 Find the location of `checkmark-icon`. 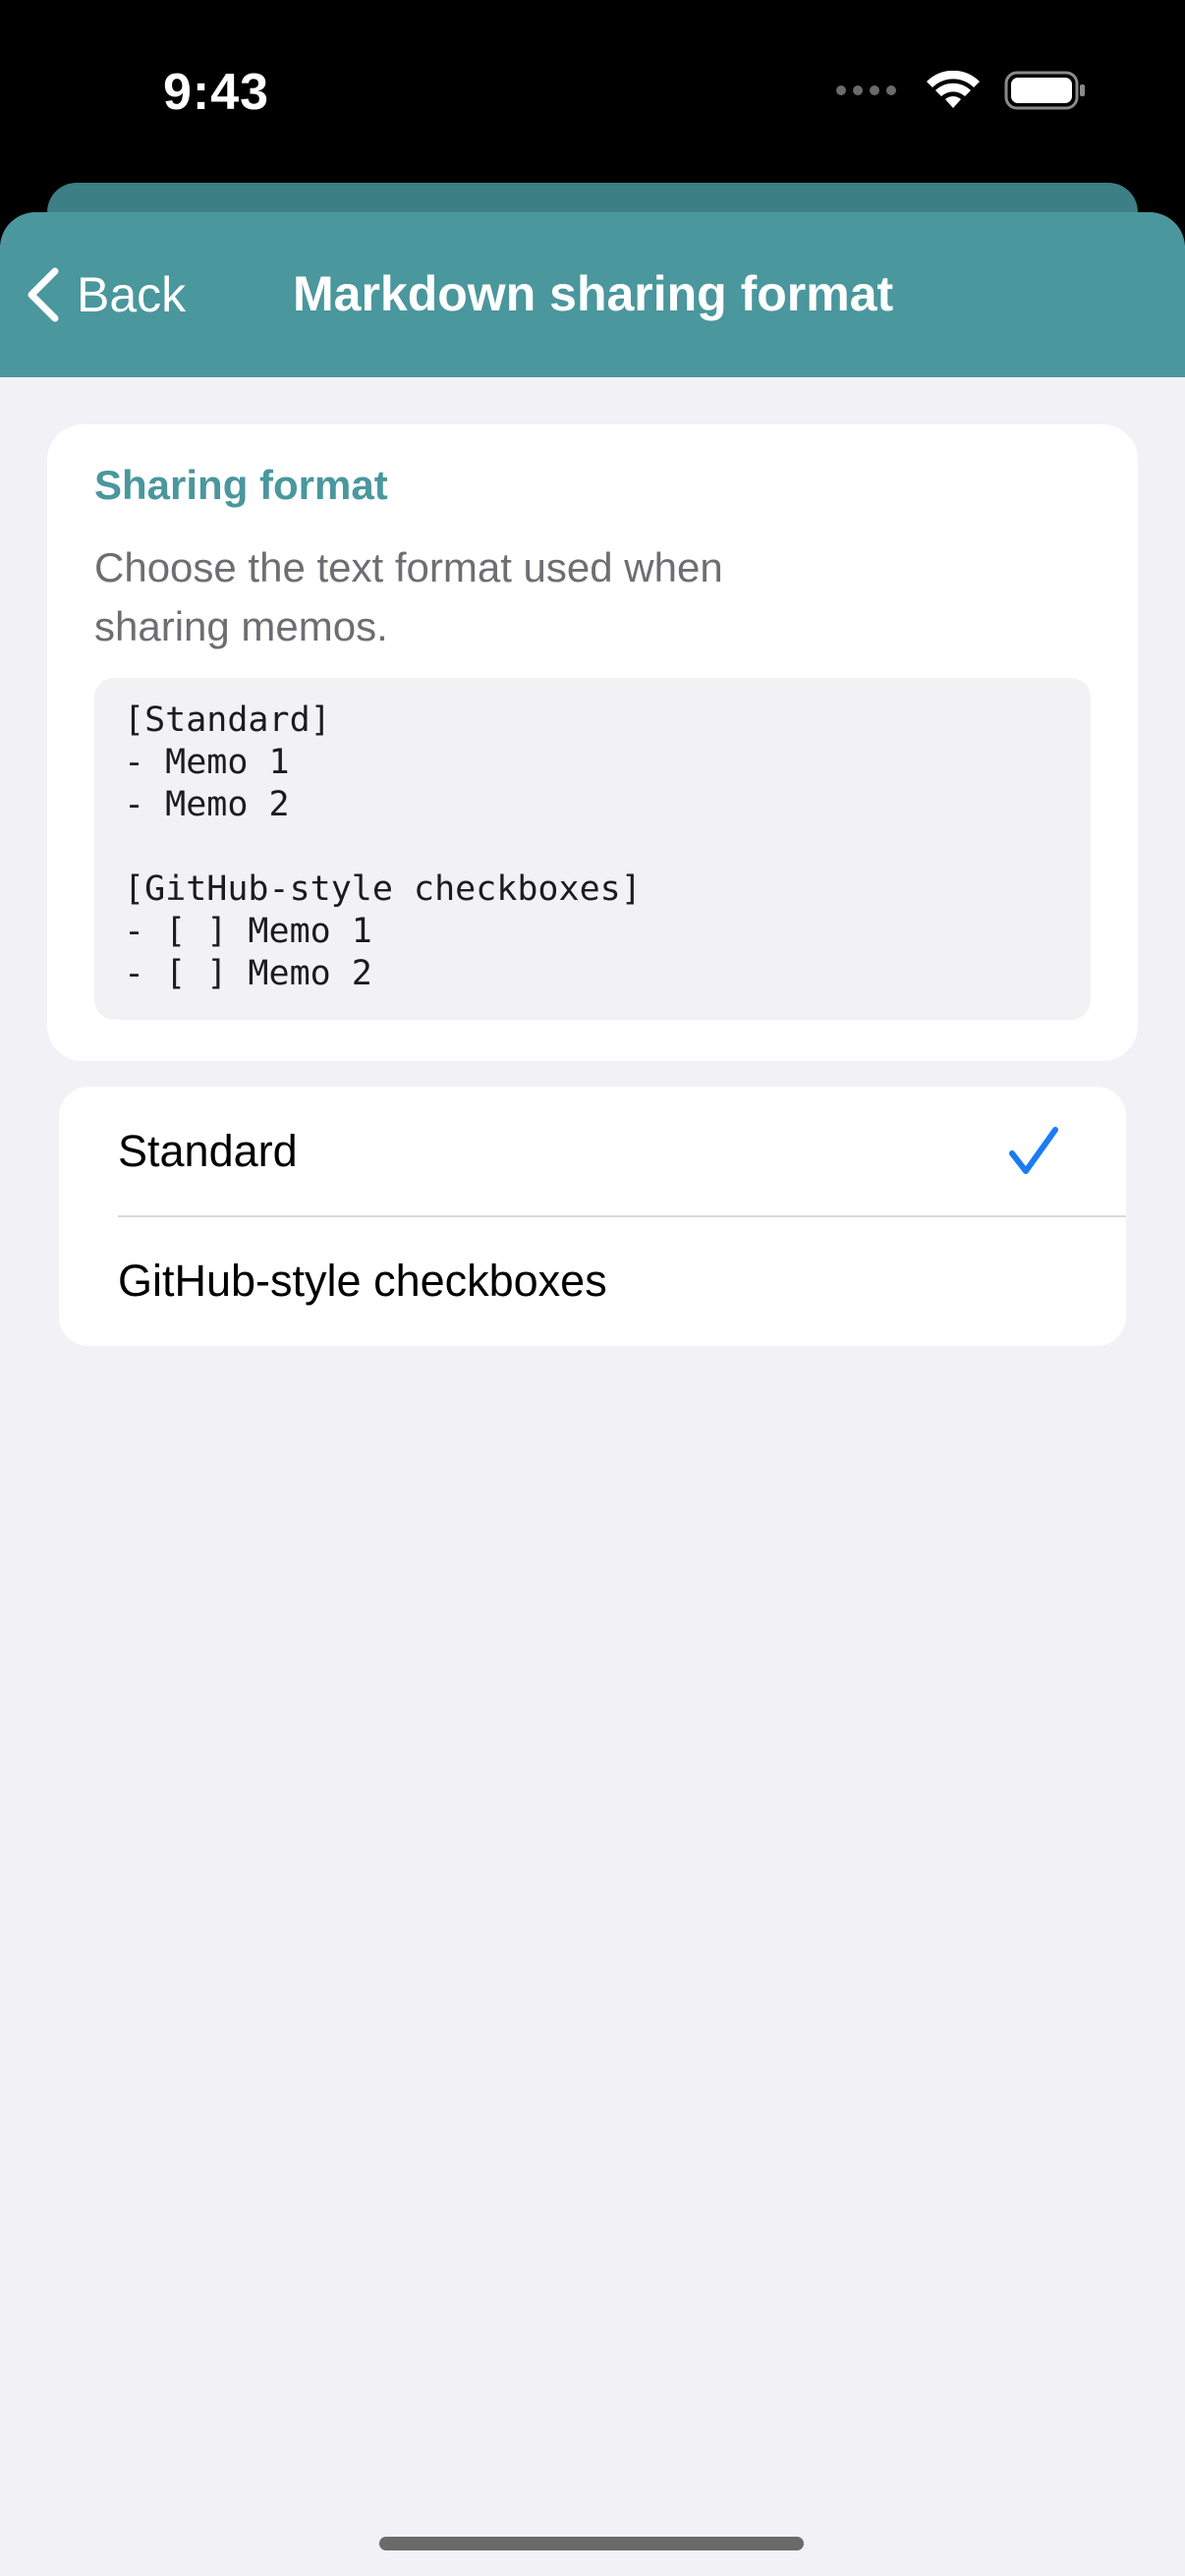

checkmark-icon is located at coordinates (1034, 1150).